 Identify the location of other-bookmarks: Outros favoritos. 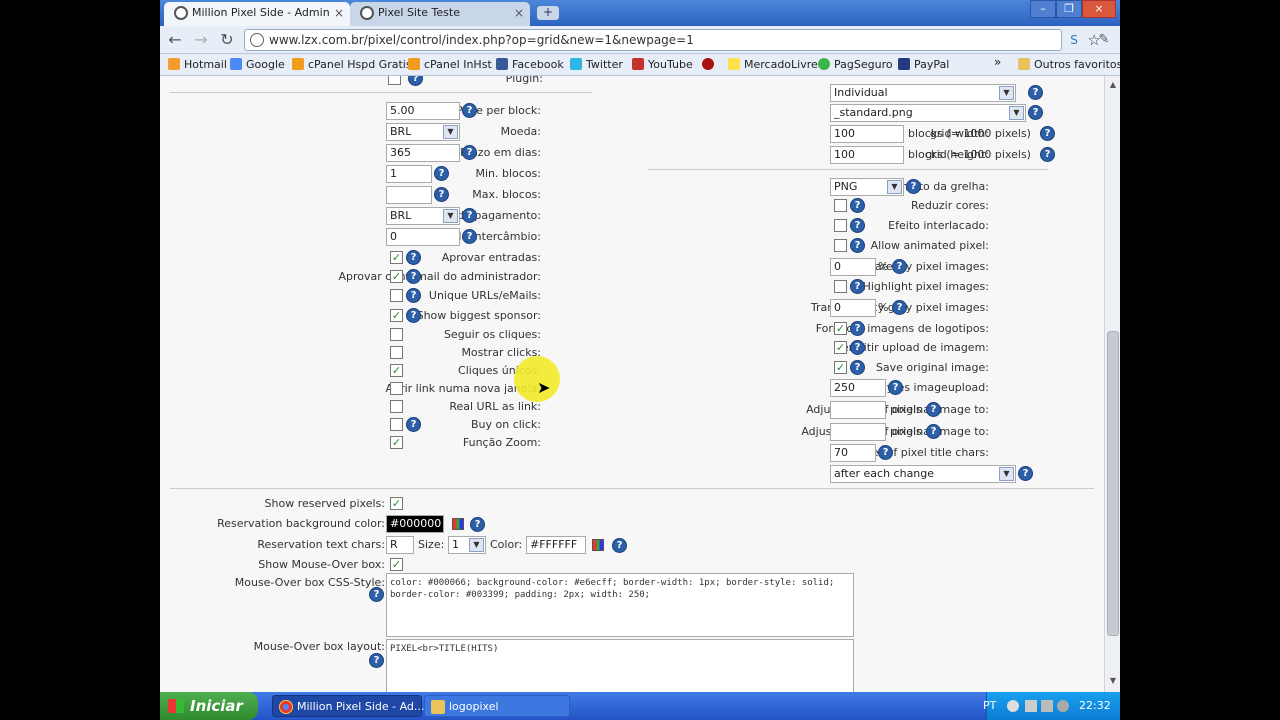
(1069, 64).